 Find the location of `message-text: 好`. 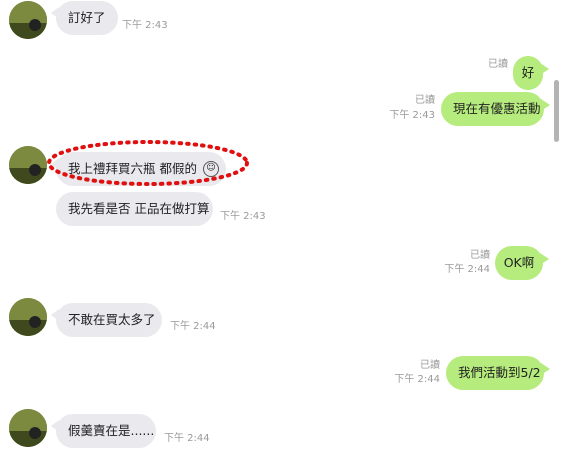

message-text: 好 is located at coordinates (528, 72).